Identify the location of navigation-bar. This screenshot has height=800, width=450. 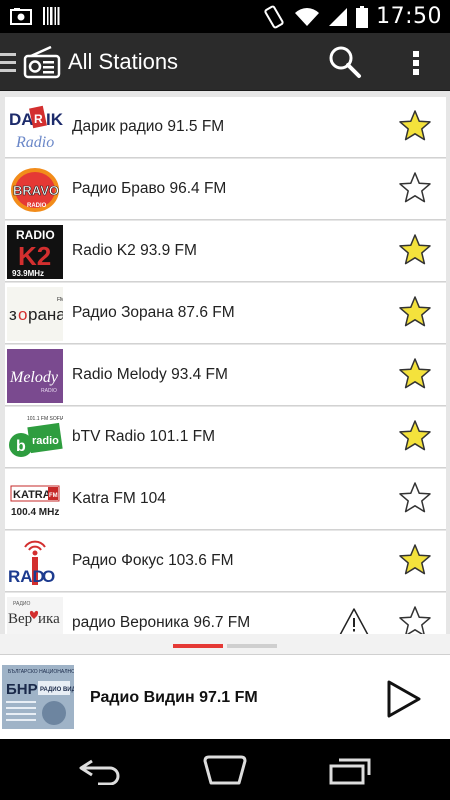
(225, 769).